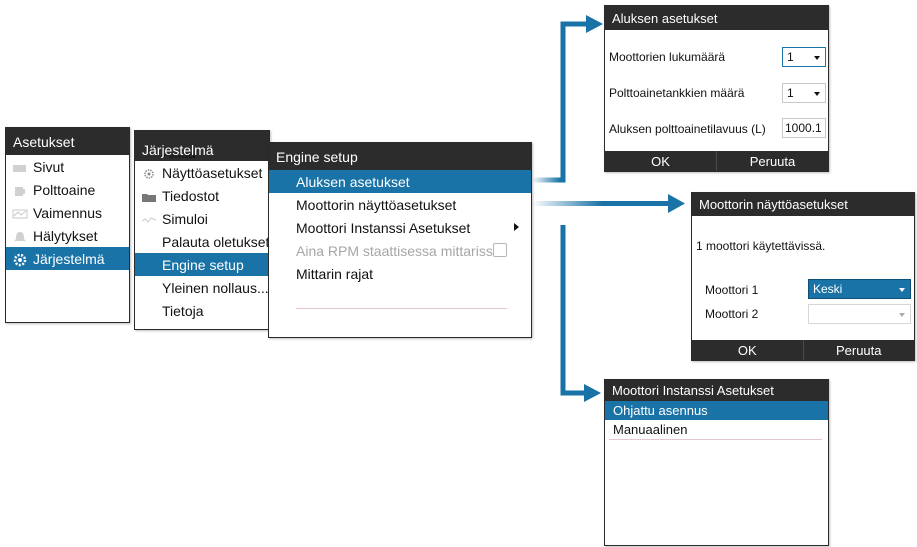 The image size is (917, 547). Describe the element at coordinates (650, 429) in the screenshot. I see `engine-instance-item-label: Manuaalinen` at that location.